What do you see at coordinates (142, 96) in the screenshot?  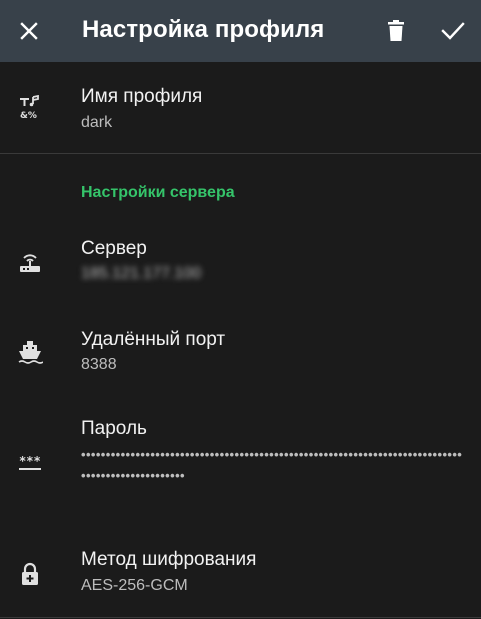 I see `profile-name-label: Имя профиля` at bounding box center [142, 96].